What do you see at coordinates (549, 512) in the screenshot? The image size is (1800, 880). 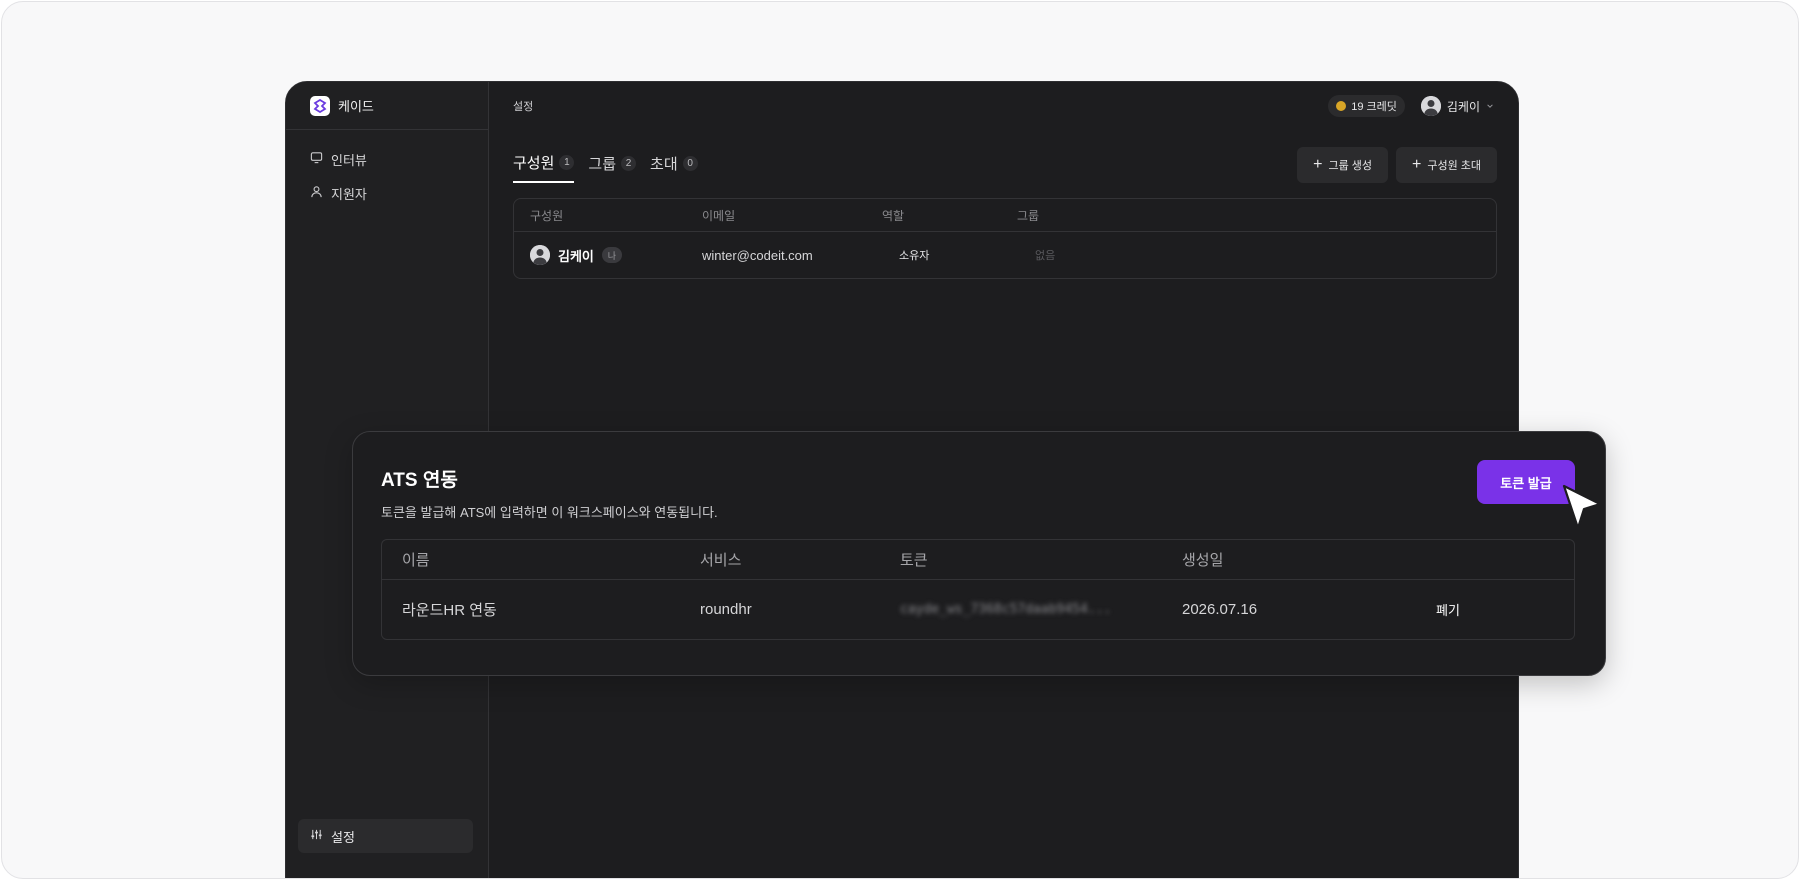 I see `card-description: 토큰을 발급해 ATS에 입력하면 이 워크스페이스와 연동됩니다.` at bounding box center [549, 512].